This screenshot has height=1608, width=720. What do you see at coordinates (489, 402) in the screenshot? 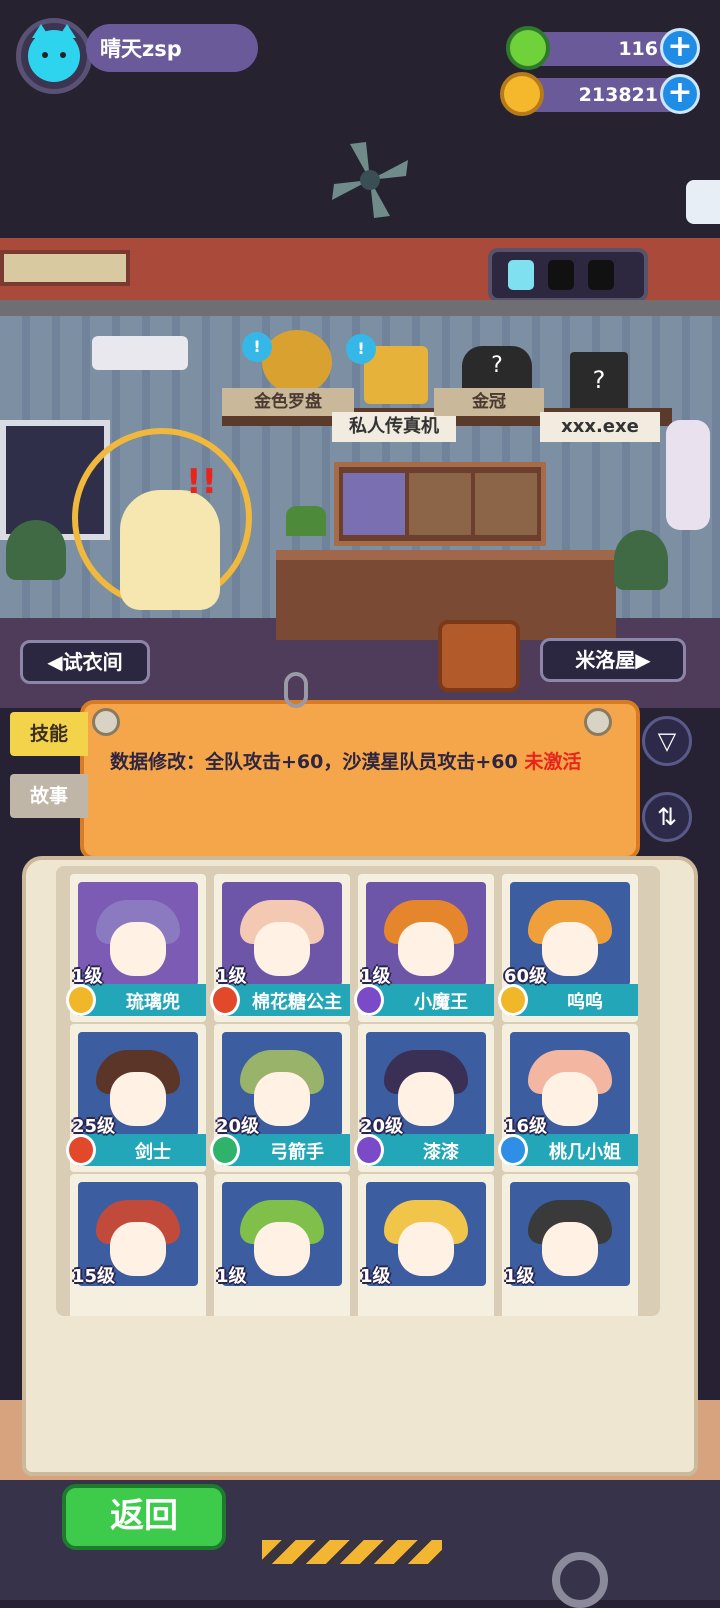
I see `item-label-crown: 金冠` at bounding box center [489, 402].